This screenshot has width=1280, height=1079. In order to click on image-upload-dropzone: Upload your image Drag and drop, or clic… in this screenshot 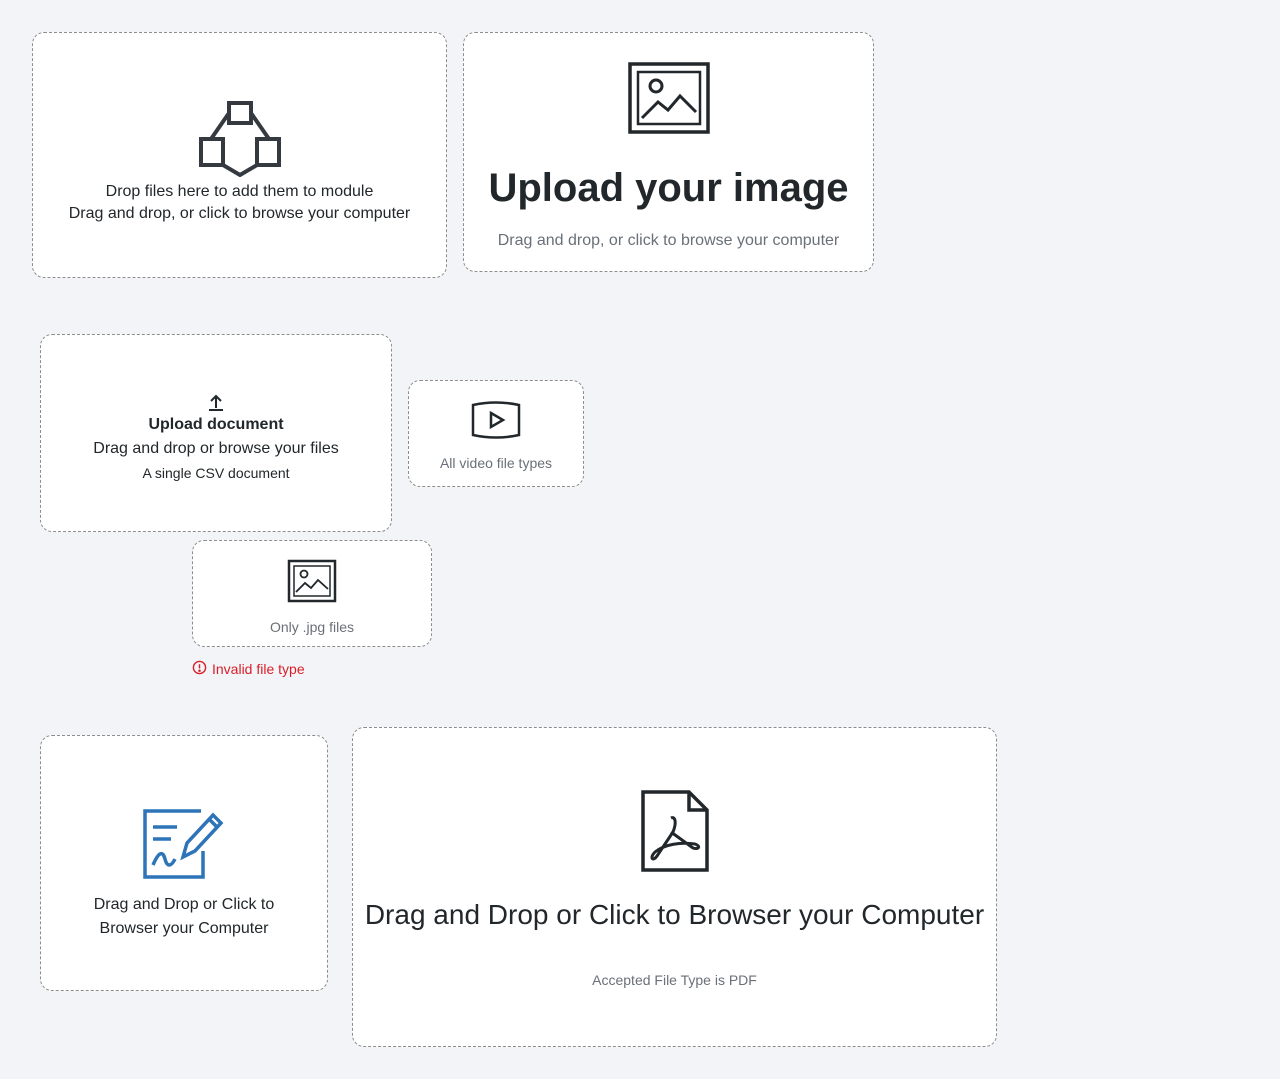, I will do `click(668, 152)`.